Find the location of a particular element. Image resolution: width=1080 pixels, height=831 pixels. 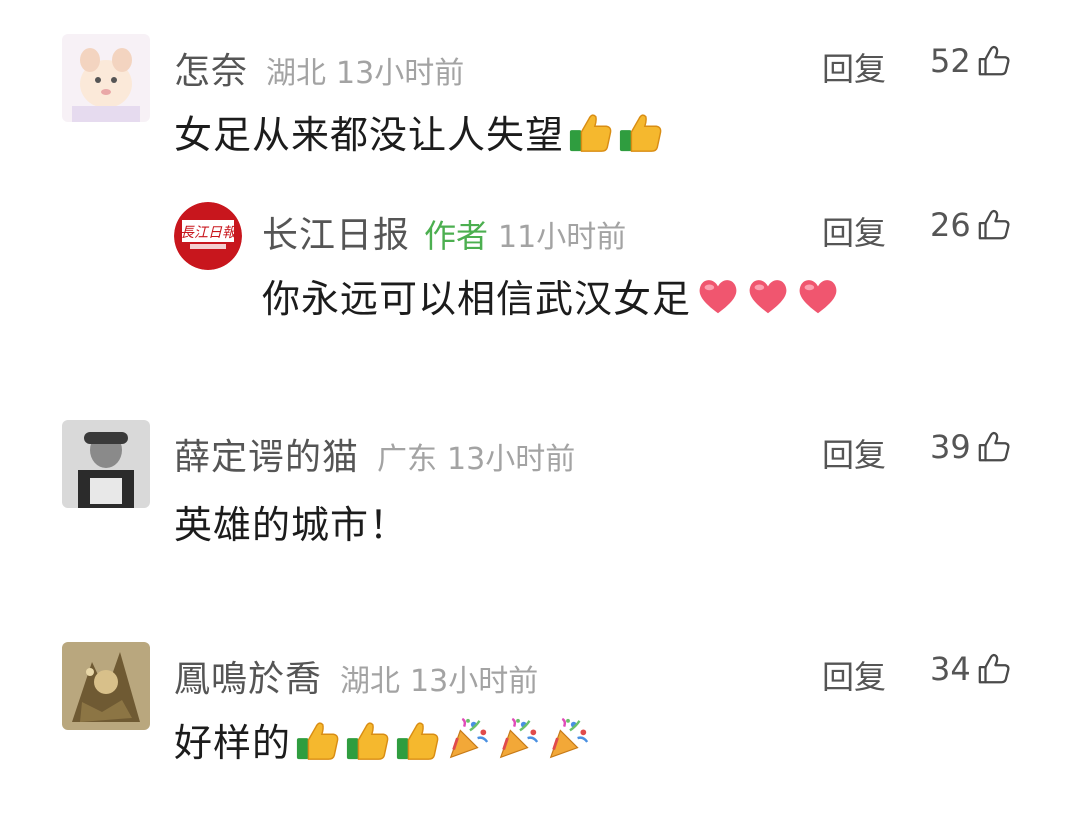

like-button: 26 is located at coordinates (970, 225).